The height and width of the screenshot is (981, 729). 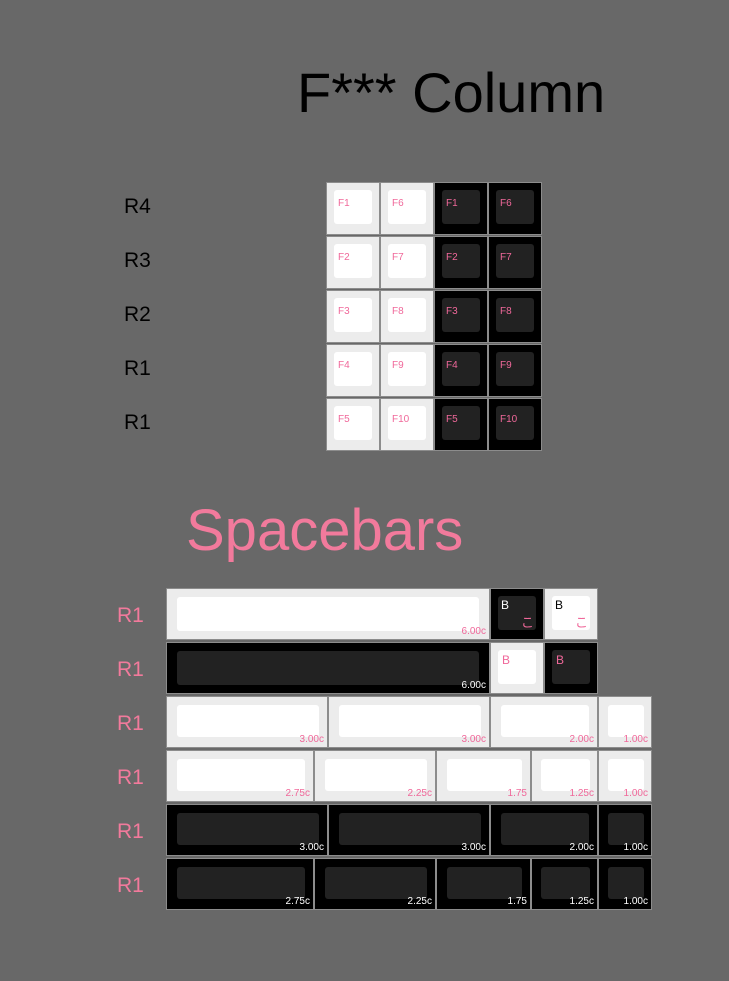 I want to click on spacebar-size-label: 1.75, so click(x=517, y=793).